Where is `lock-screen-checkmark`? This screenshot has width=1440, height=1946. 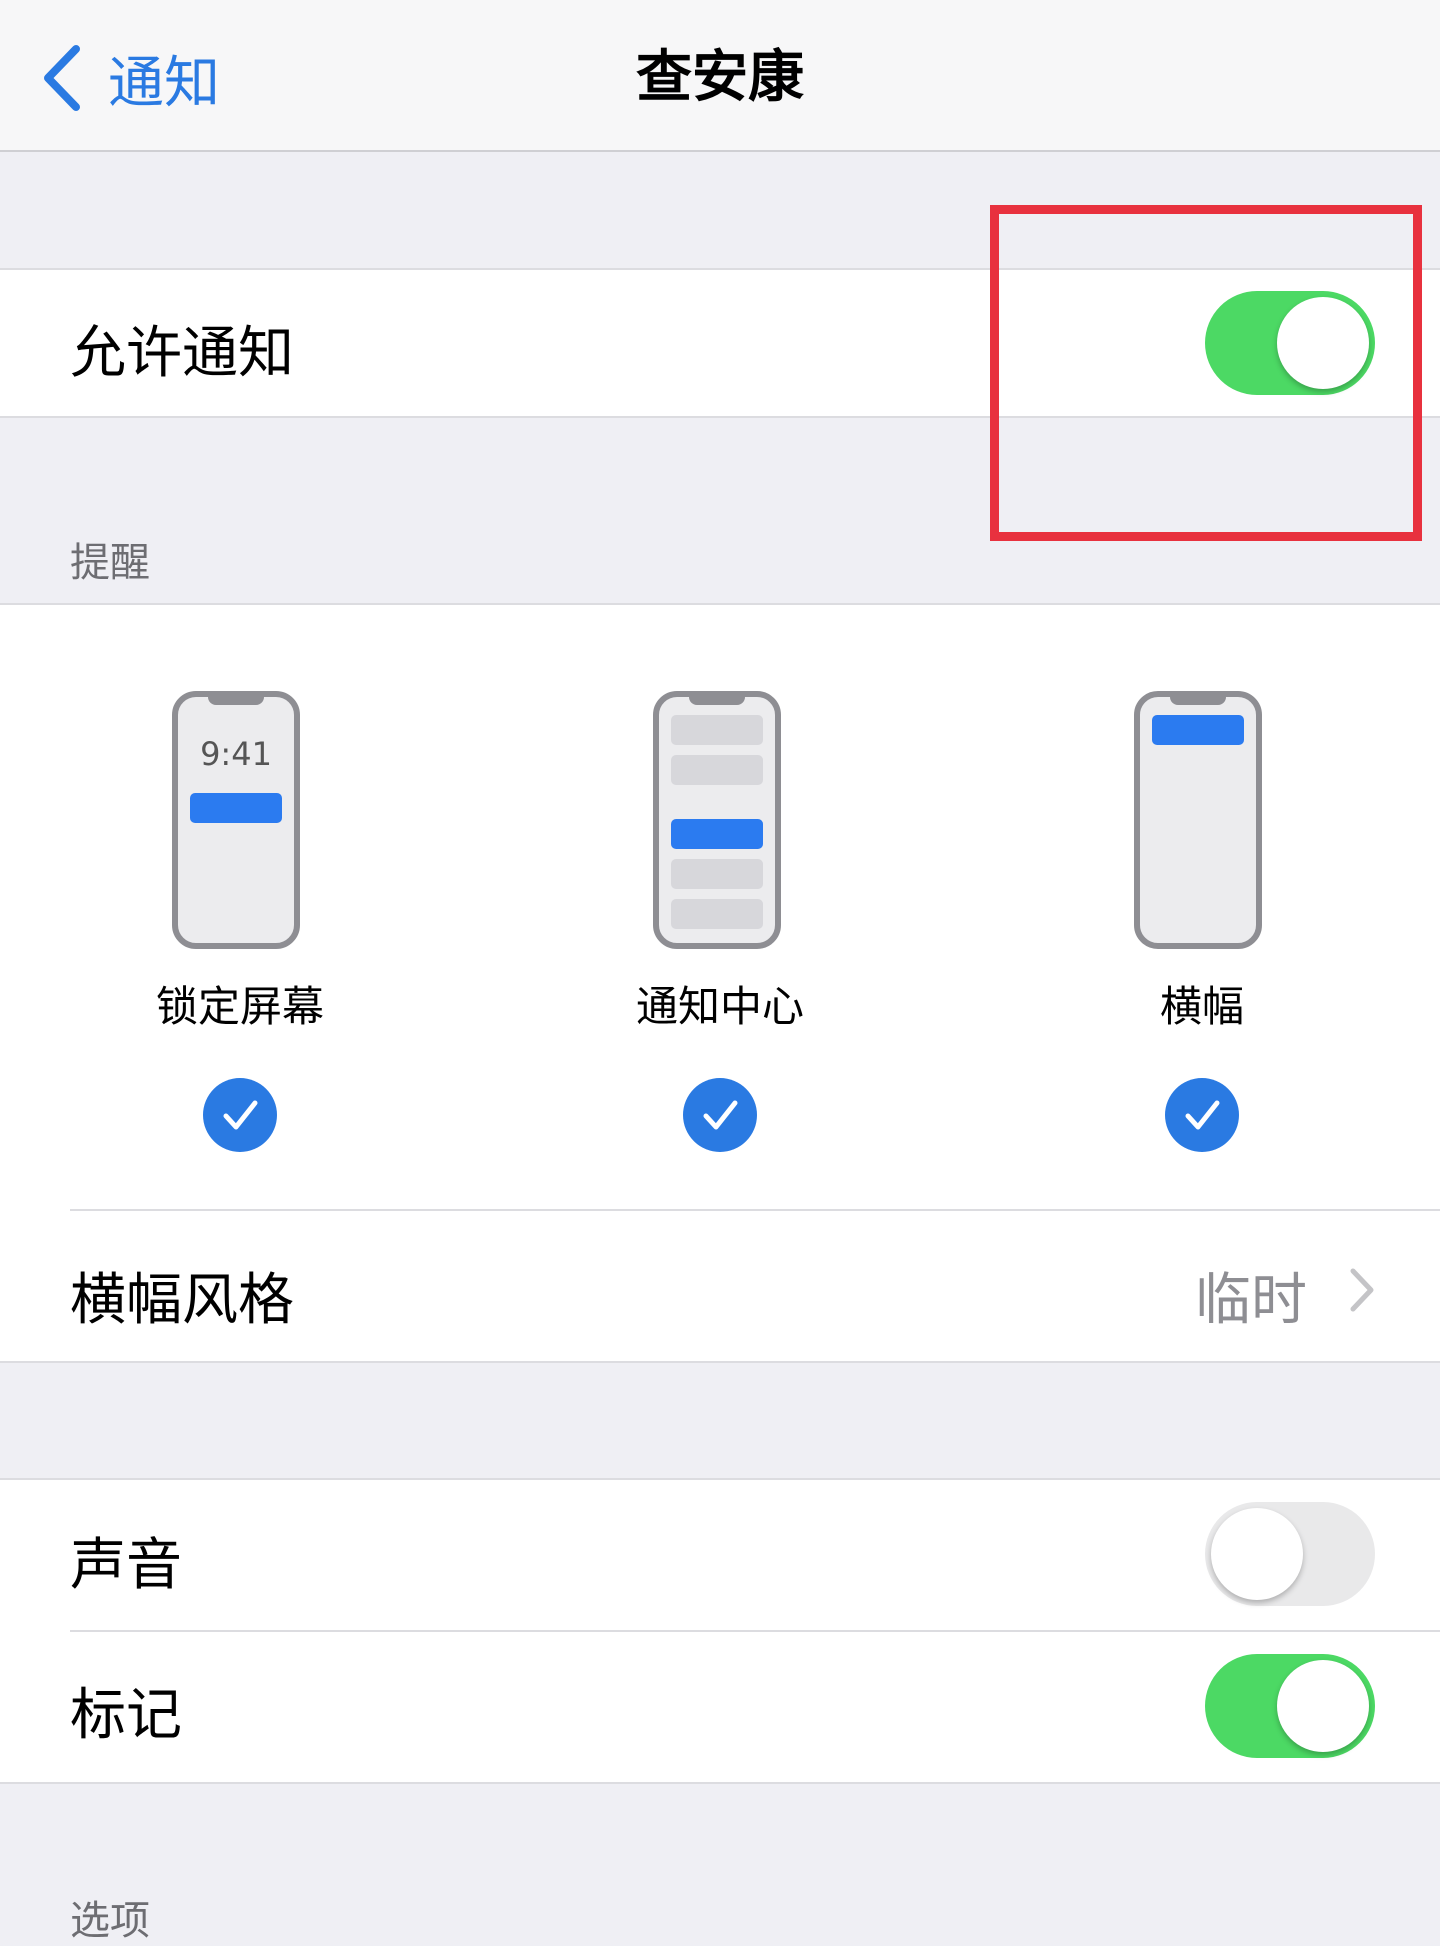
lock-screen-checkmark is located at coordinates (240, 1115).